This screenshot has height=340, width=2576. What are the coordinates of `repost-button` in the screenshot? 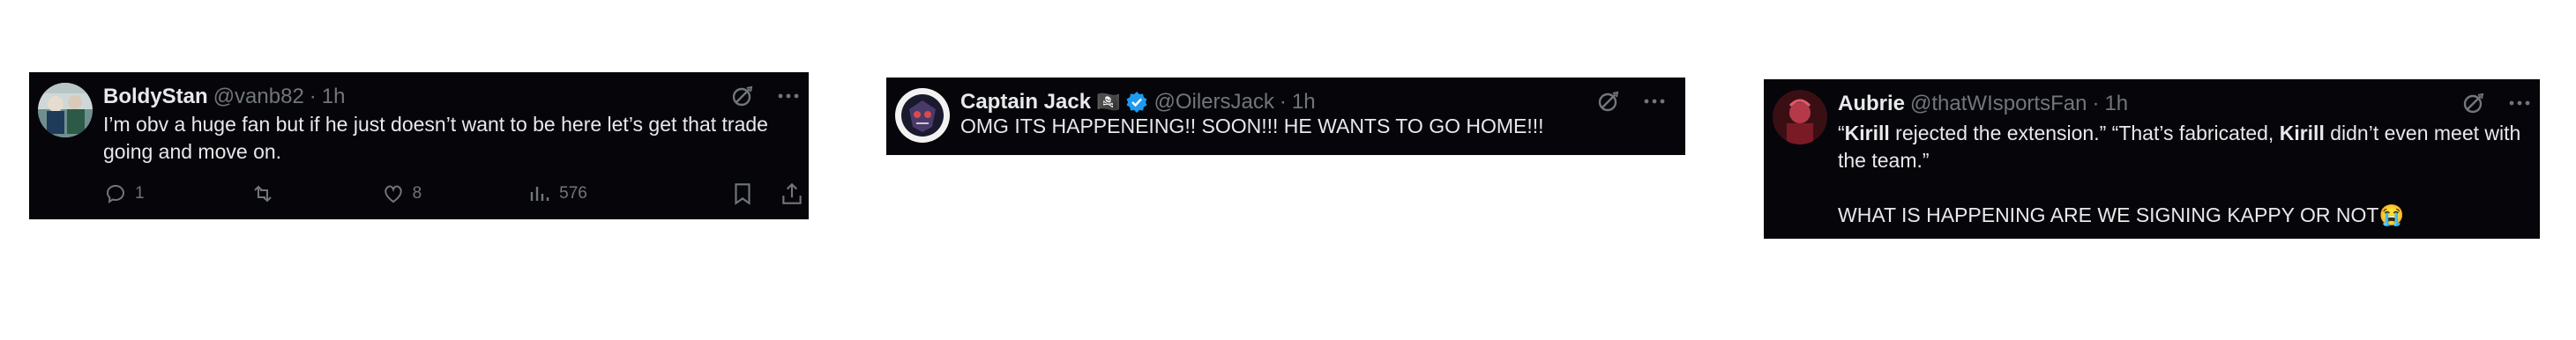 It's located at (262, 193).